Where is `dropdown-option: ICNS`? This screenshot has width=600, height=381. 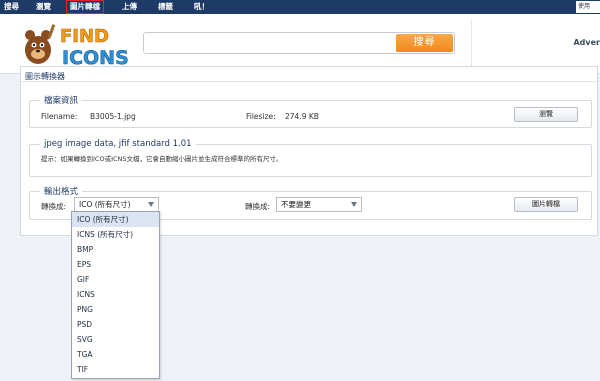 dropdown-option: ICNS is located at coordinates (115, 294).